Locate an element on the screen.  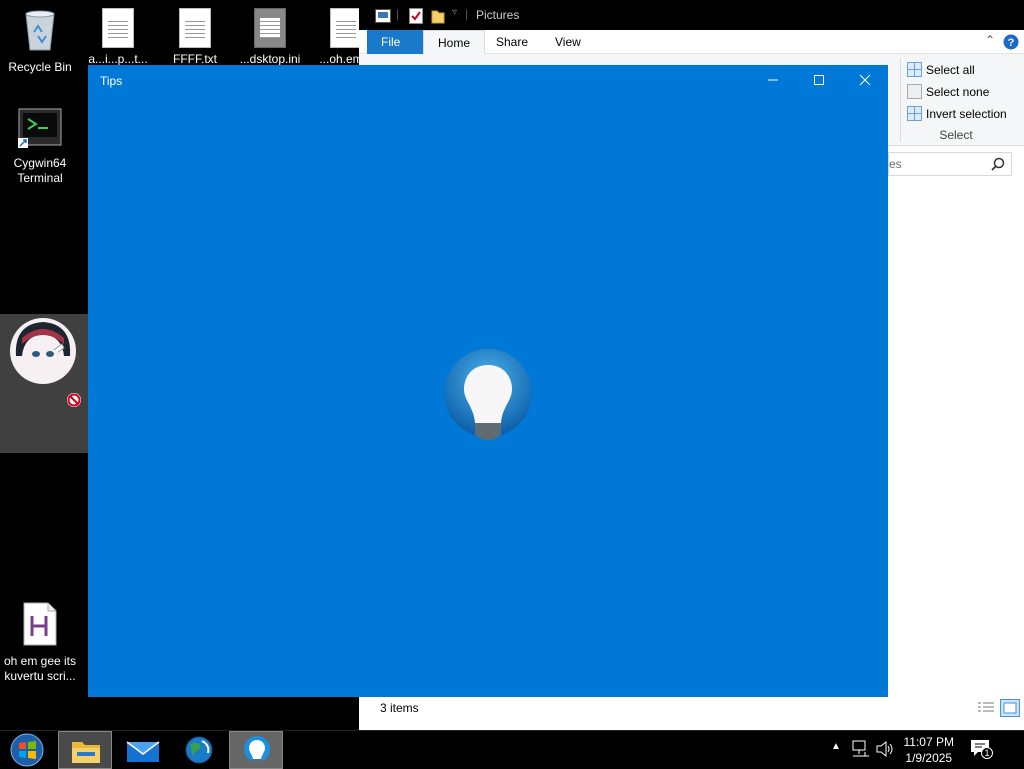
ribbon-tabs: File Home Share View ⌃ ? is located at coordinates (691, 42).